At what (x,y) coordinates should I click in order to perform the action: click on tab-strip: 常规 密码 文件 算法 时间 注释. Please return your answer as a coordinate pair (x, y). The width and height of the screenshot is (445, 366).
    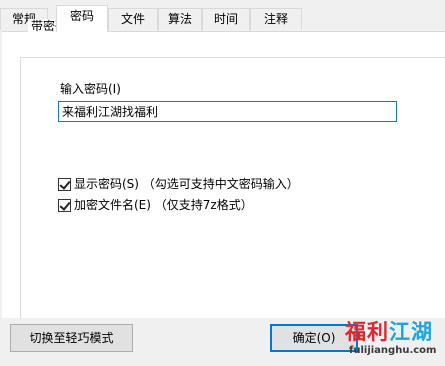
    Looking at the image, I should click on (222, 16).